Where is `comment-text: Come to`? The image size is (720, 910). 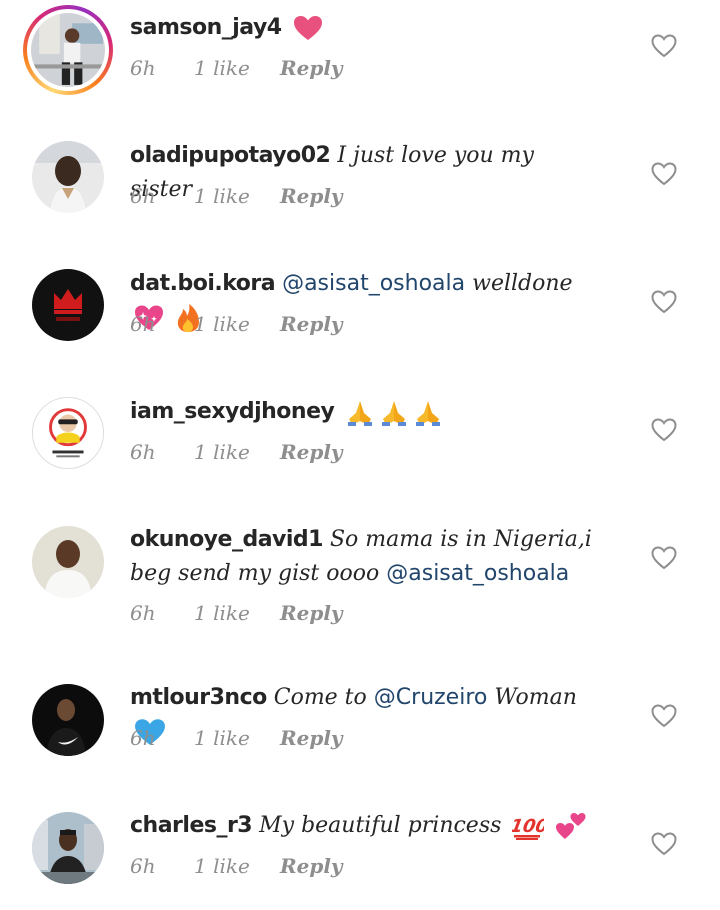 comment-text: Come to is located at coordinates (320, 697).